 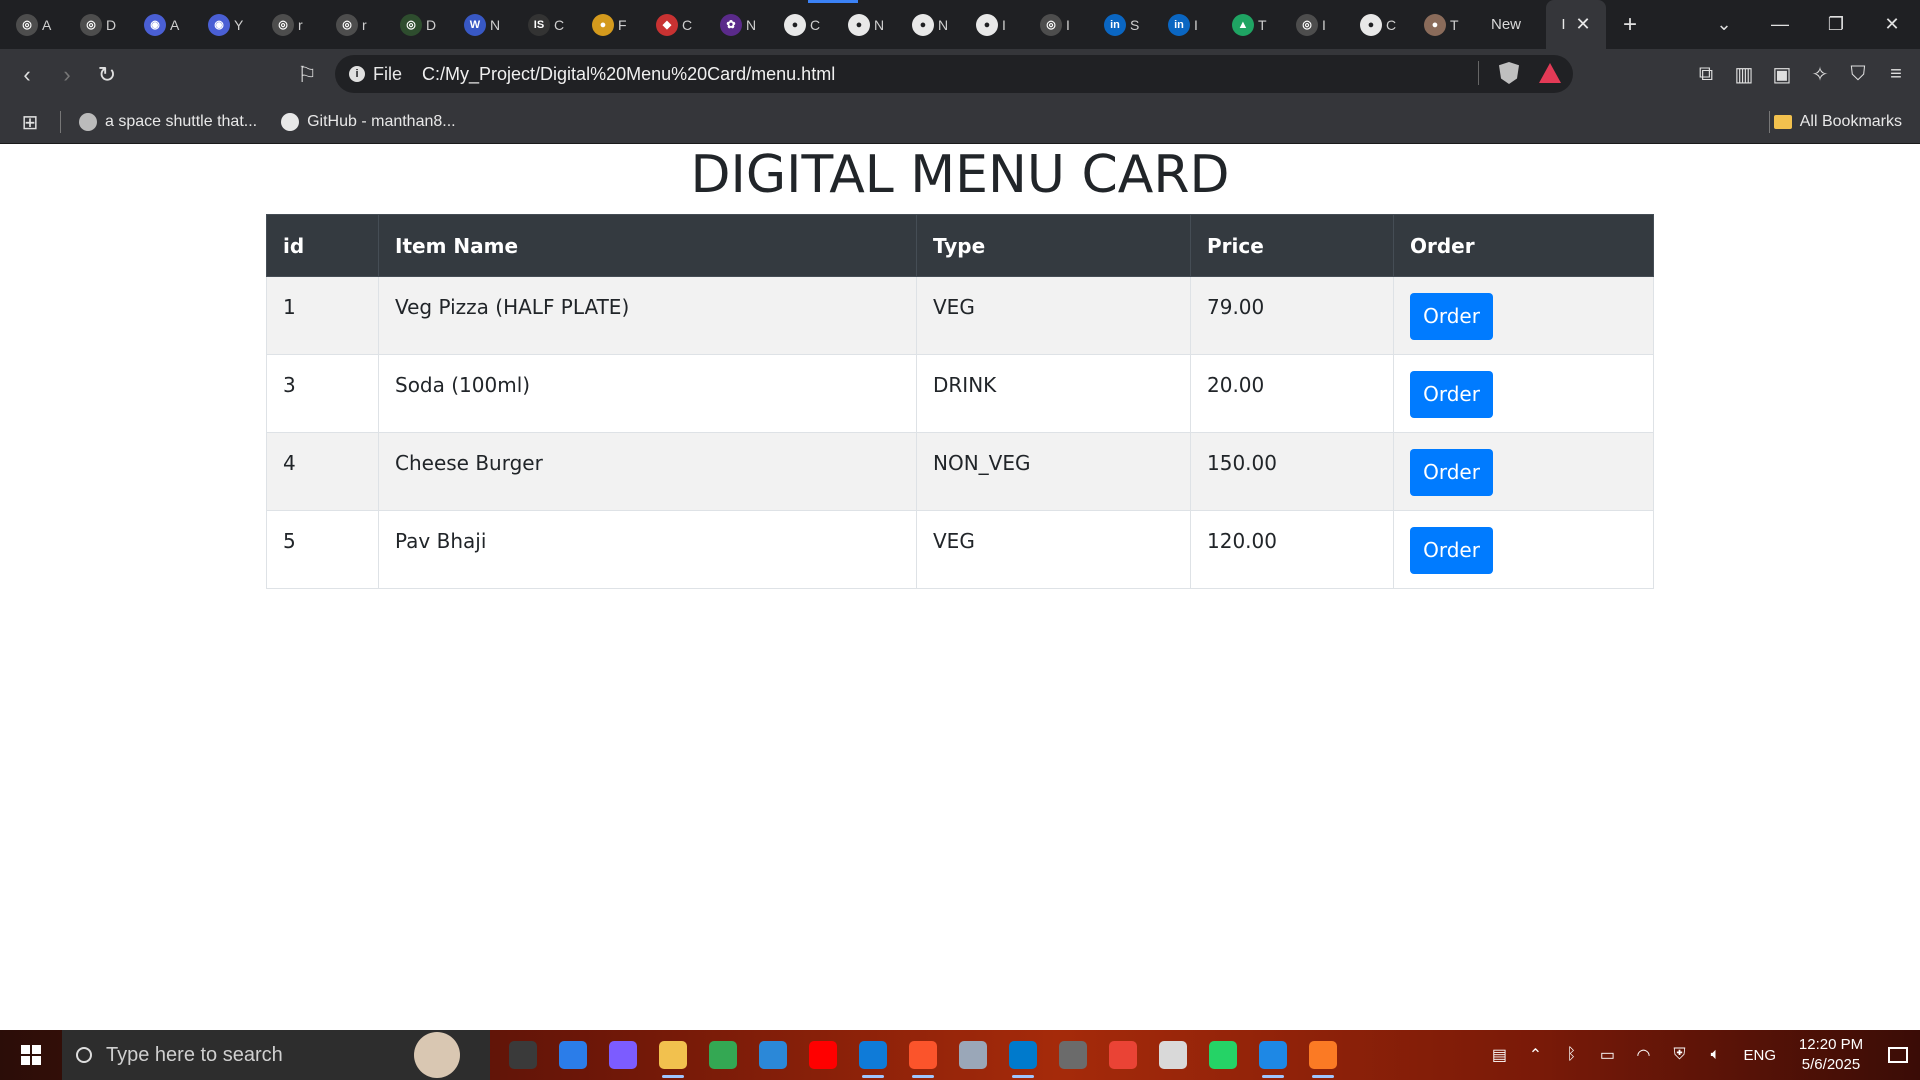 I want to click on security-icon: ⛨, so click(x=1679, y=1055).